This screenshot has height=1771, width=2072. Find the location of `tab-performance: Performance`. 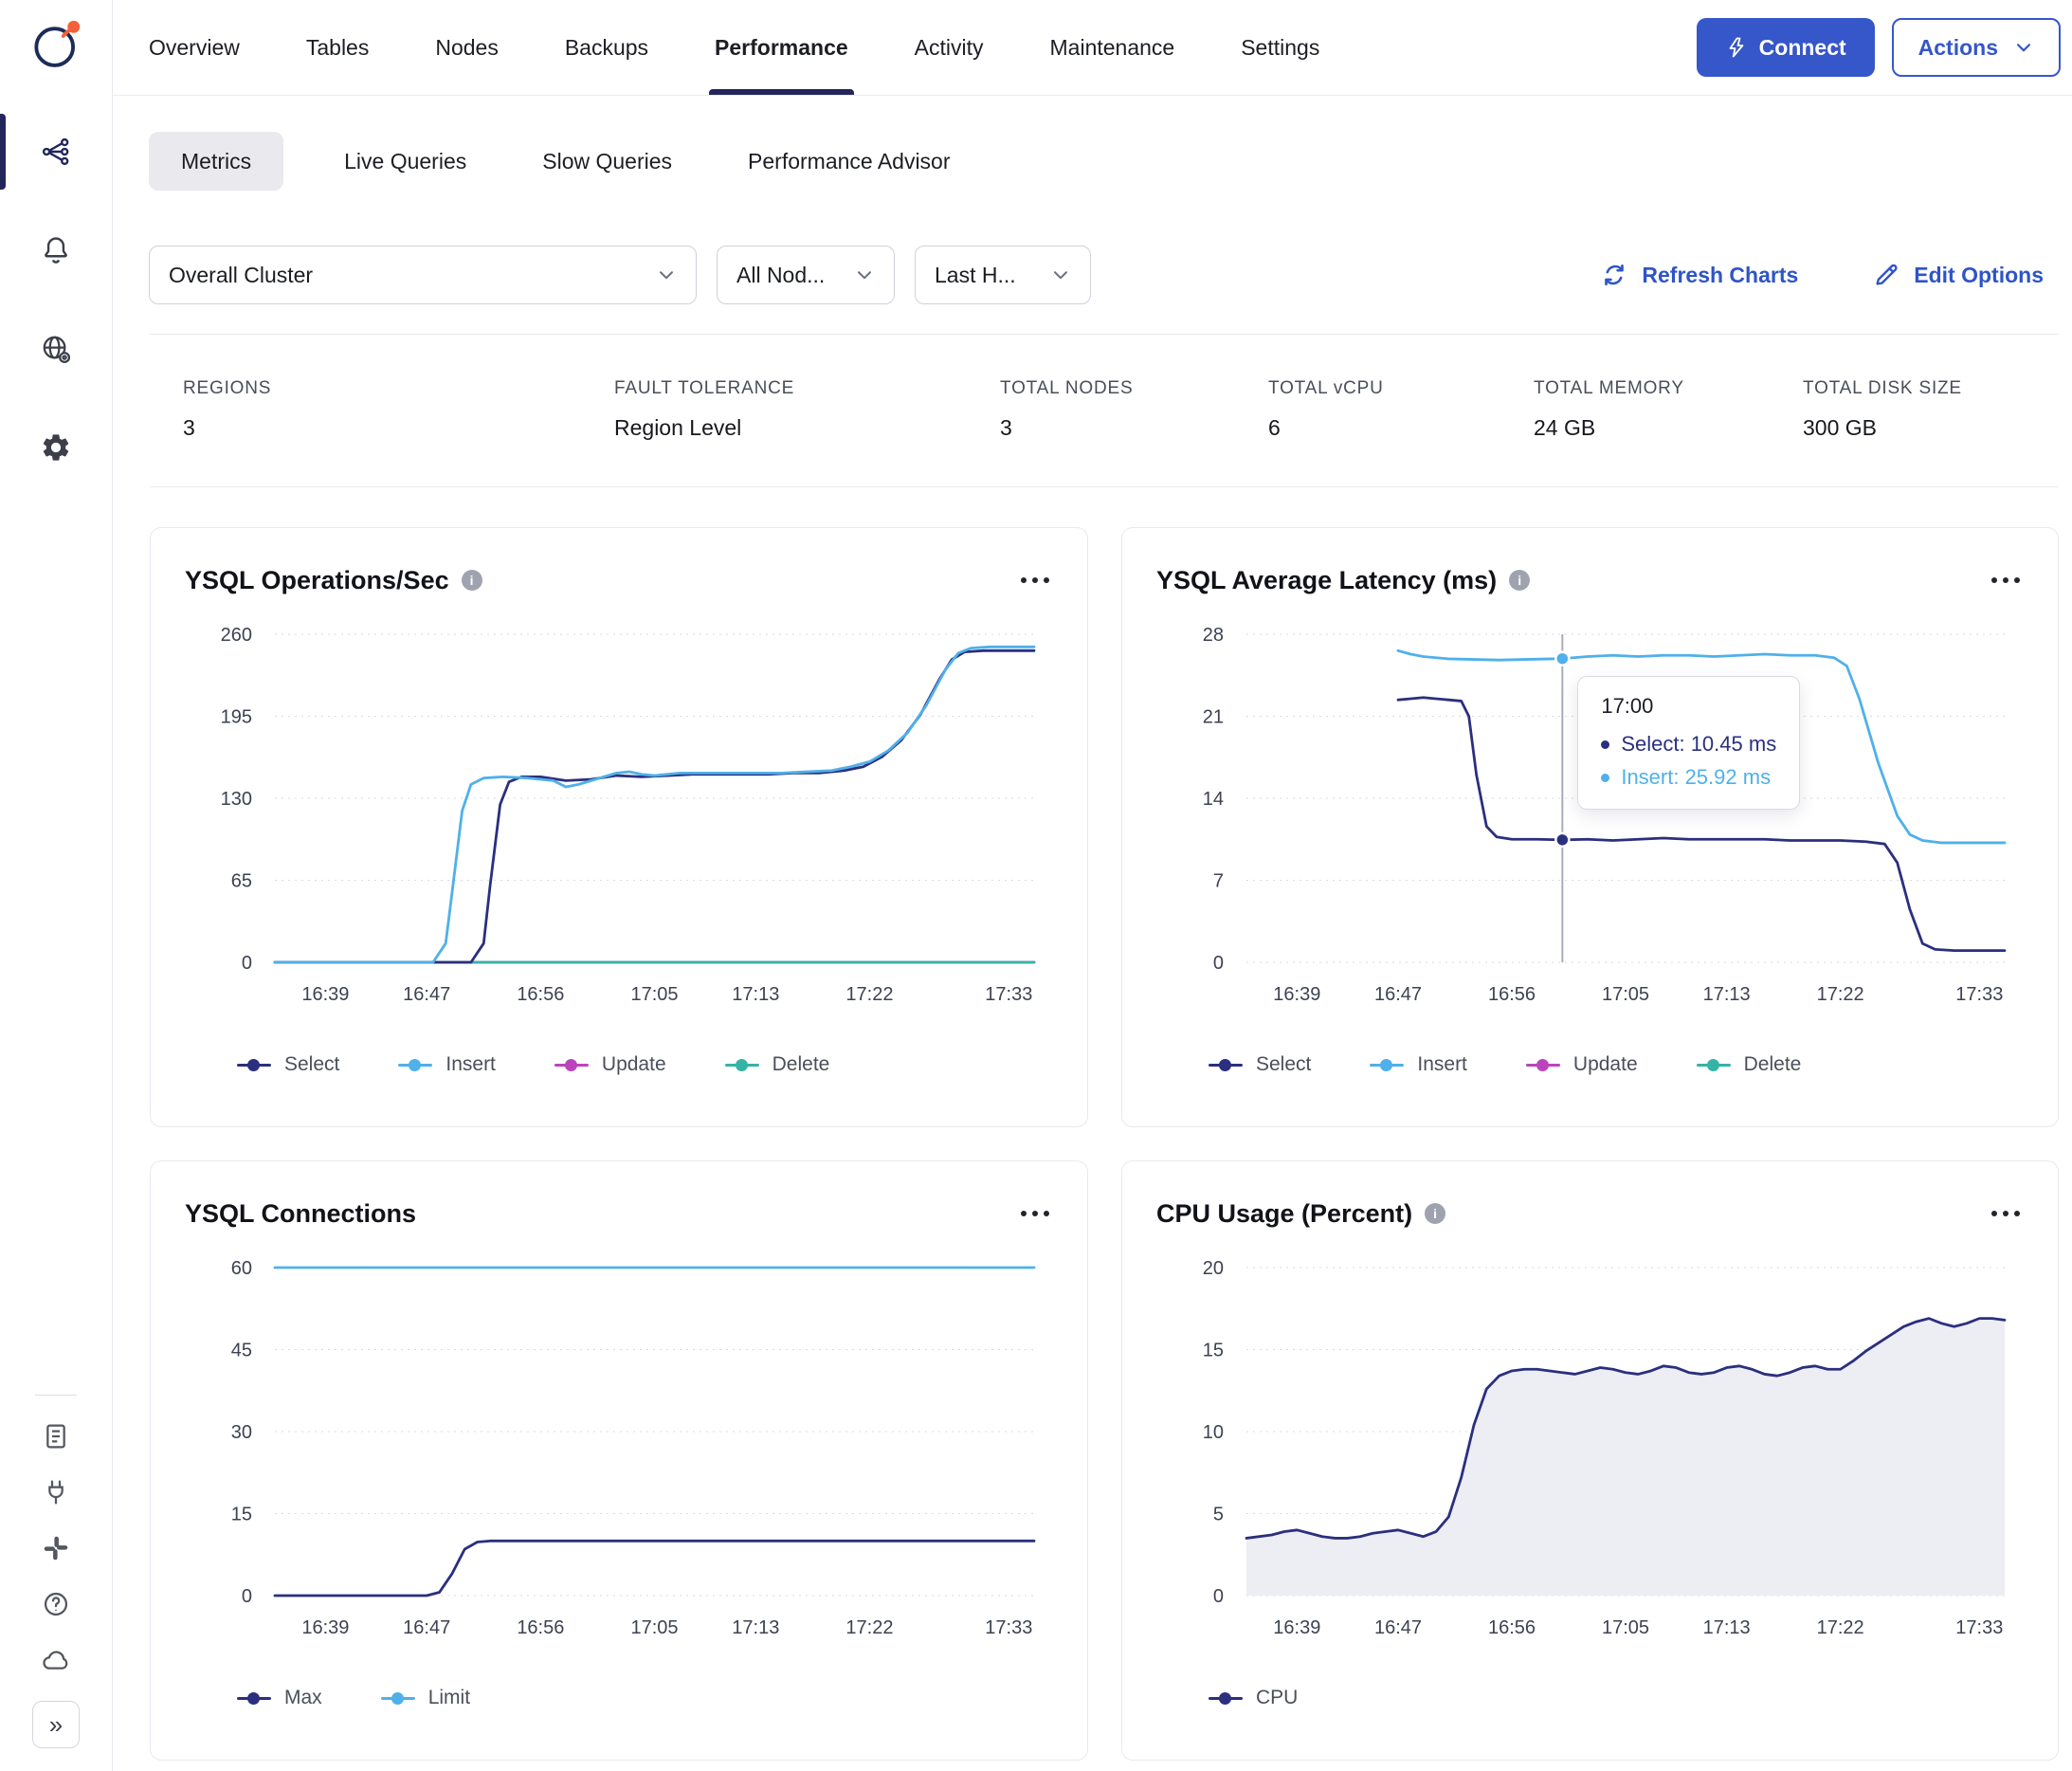

tab-performance: Performance is located at coordinates (781, 47).